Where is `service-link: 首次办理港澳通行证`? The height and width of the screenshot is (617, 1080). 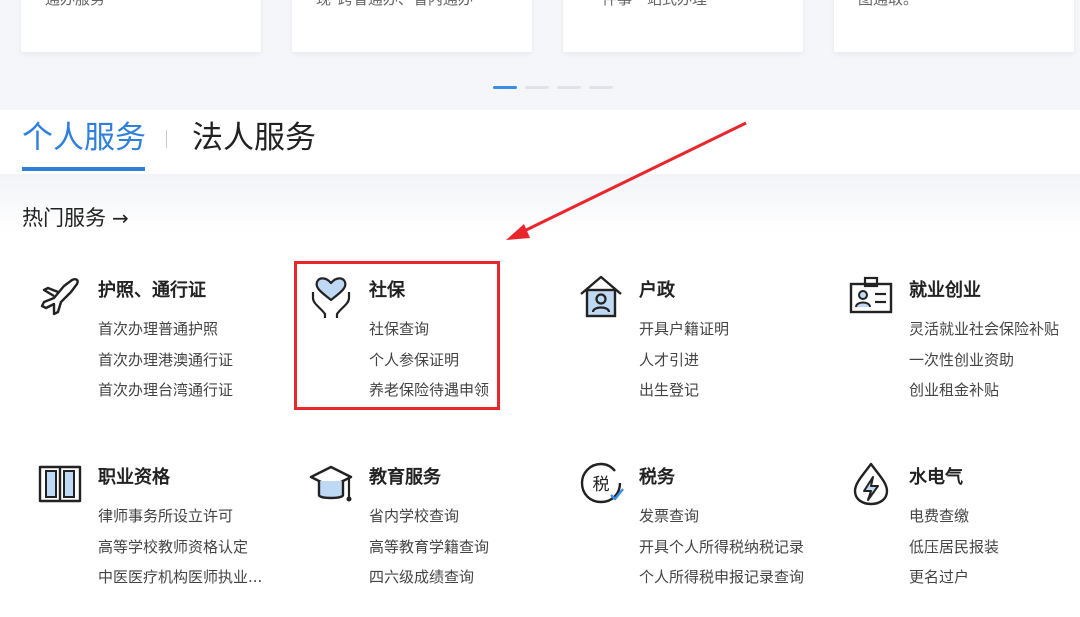
service-link: 首次办理港澳通行证 is located at coordinates (165, 359).